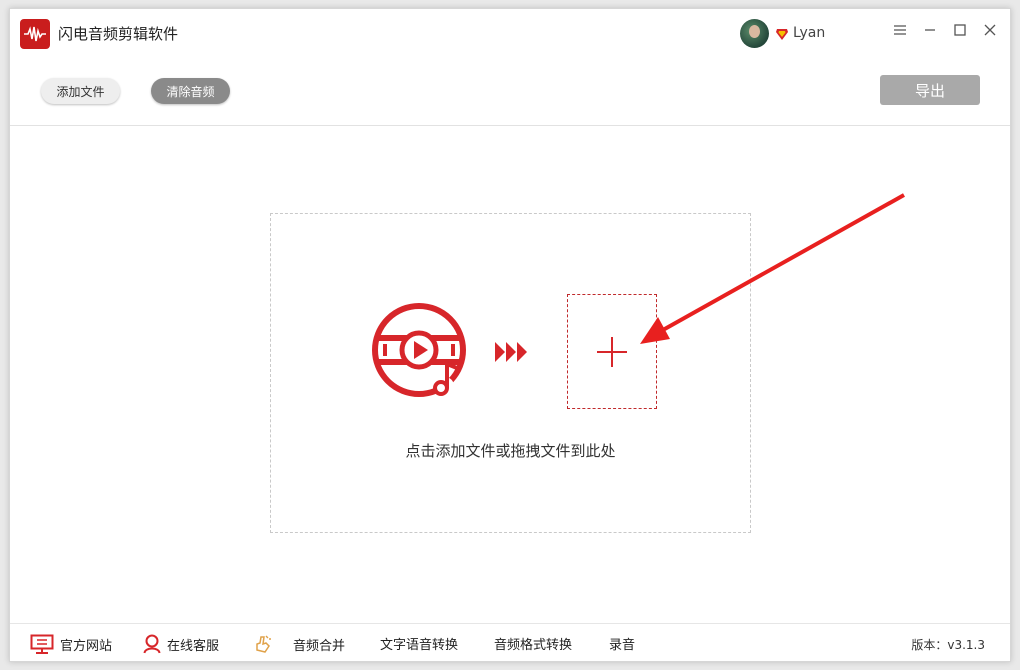  Describe the element at coordinates (421, 352) in the screenshot. I see `music-disc-icon` at that location.